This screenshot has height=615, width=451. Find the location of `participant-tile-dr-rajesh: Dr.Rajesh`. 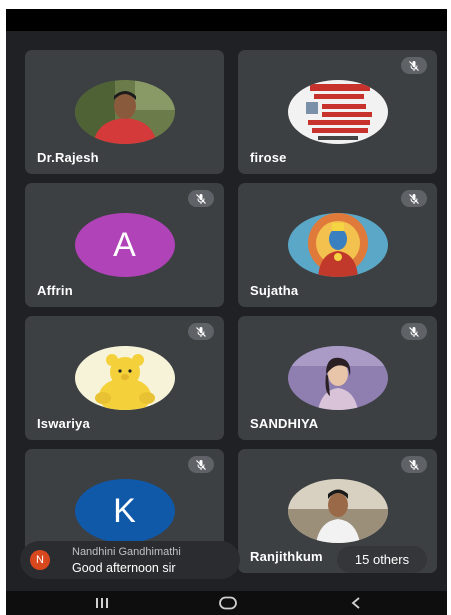

participant-tile-dr-rajesh: Dr.Rajesh is located at coordinates (124, 112).